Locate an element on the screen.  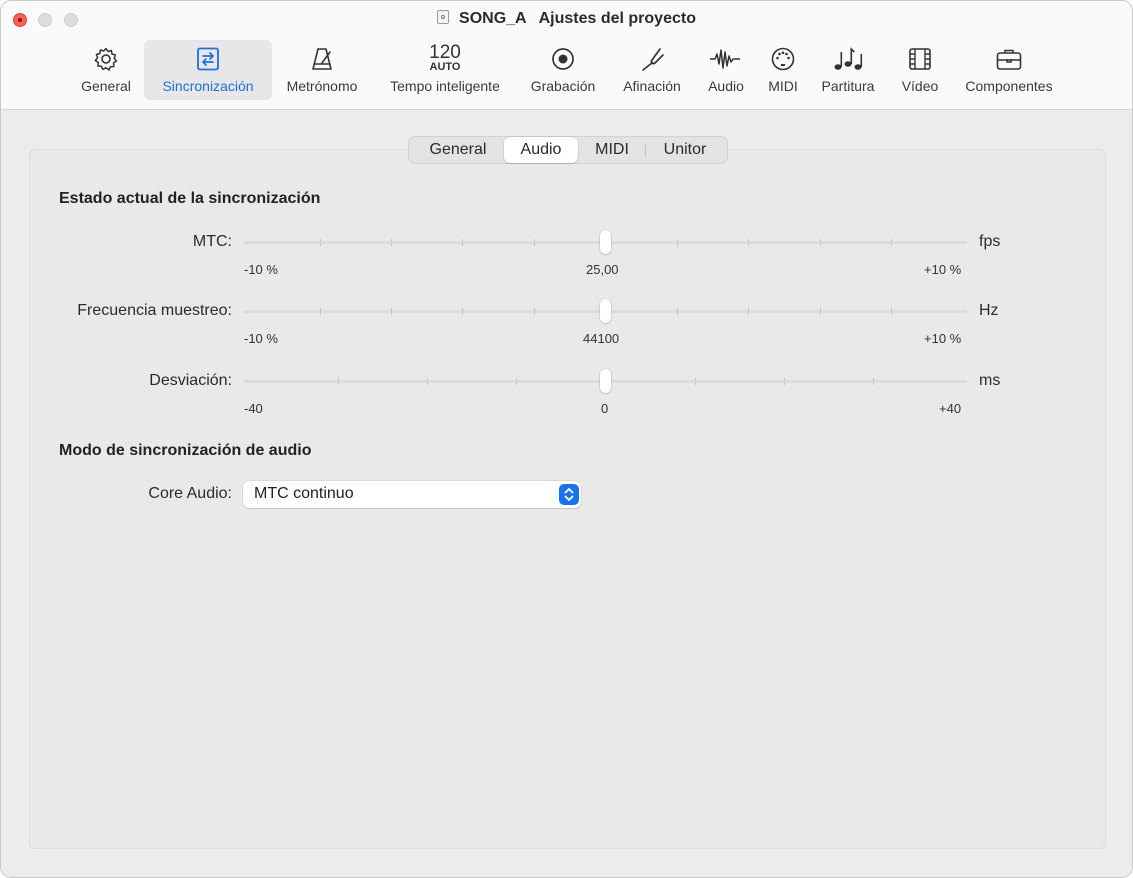
deviation-label: Desviación: is located at coordinates (190, 380).